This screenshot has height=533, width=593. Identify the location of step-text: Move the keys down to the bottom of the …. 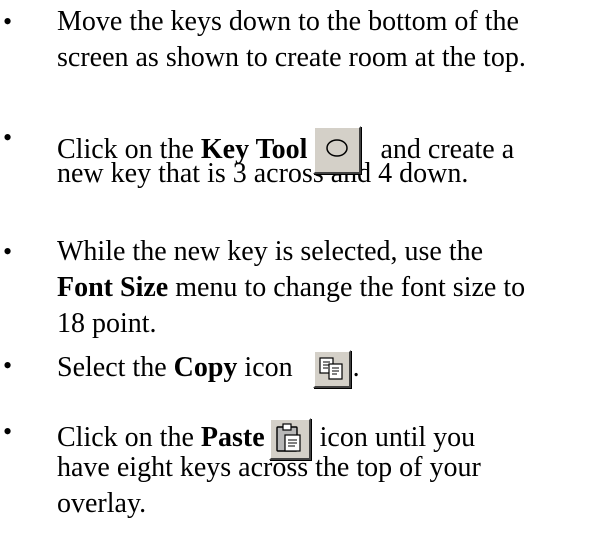
(325, 40).